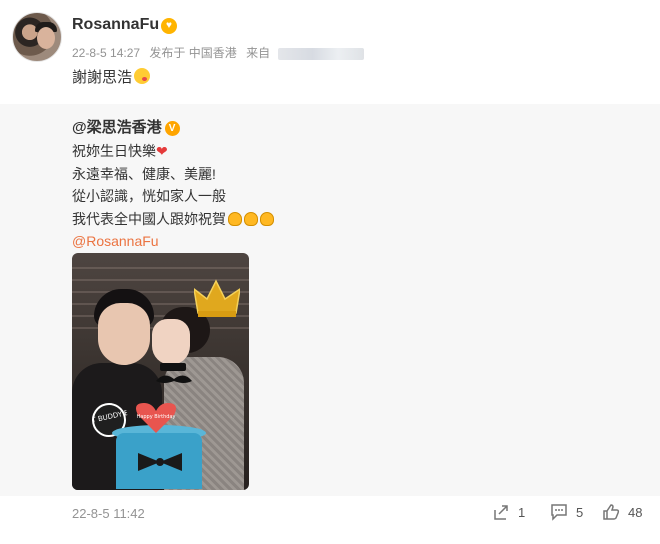 The image size is (660, 544). I want to click on thumbs-up-icon, so click(611, 512).